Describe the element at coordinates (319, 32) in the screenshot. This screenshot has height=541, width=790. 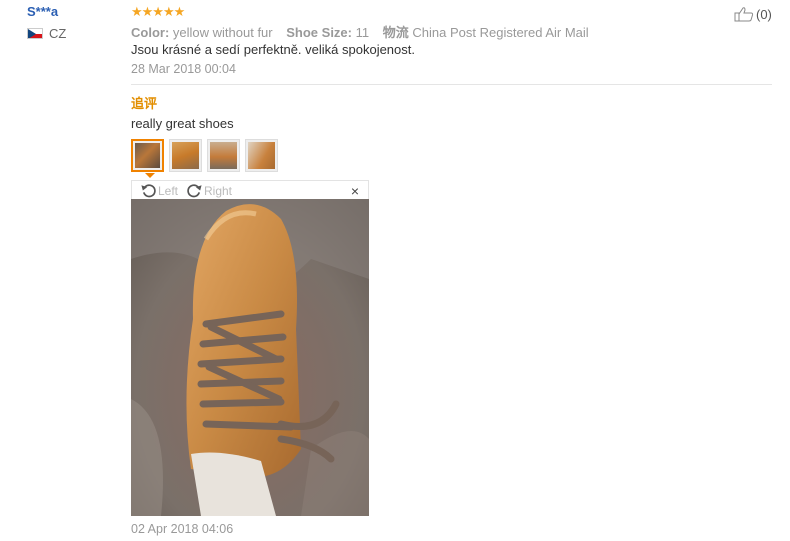
I see `size-label: Shoe Size:` at that location.